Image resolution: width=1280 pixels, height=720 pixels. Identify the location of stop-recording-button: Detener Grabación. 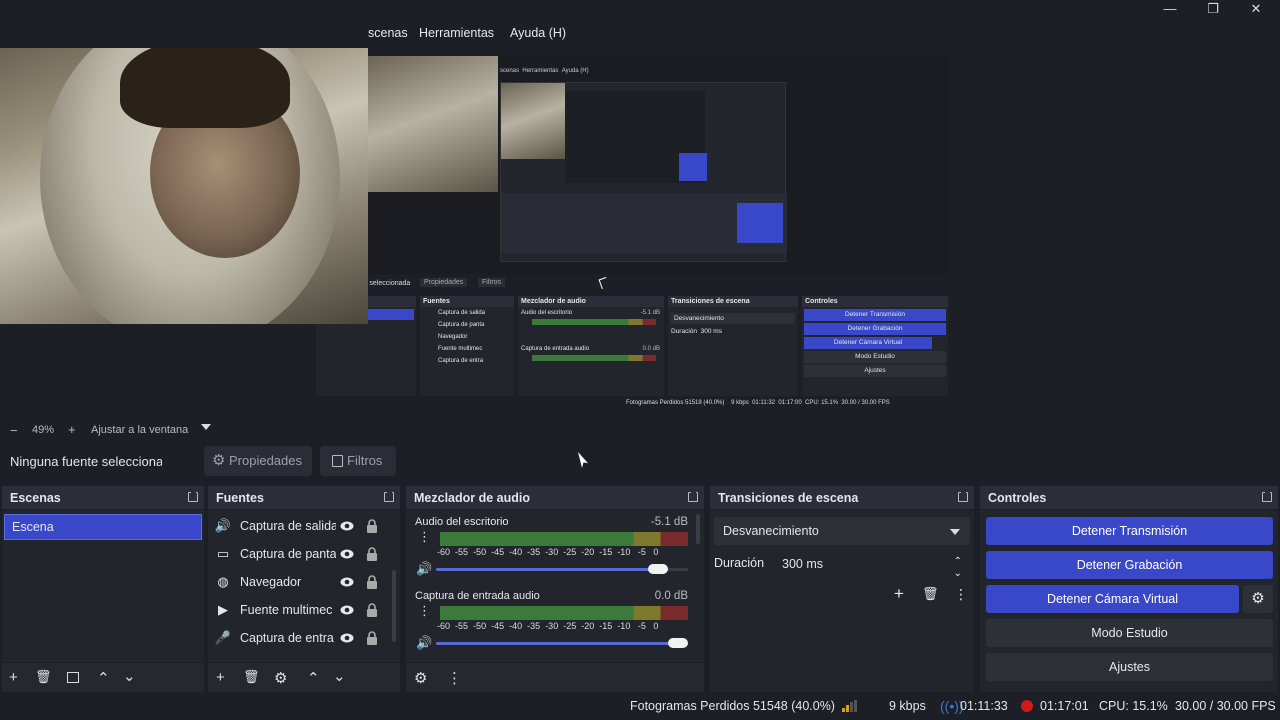
(1129, 565).